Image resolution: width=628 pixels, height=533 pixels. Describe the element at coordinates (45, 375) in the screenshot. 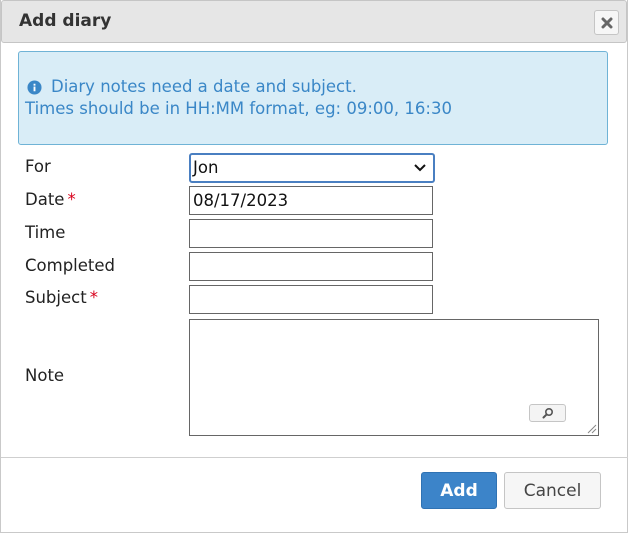

I see `note-label: Note` at that location.